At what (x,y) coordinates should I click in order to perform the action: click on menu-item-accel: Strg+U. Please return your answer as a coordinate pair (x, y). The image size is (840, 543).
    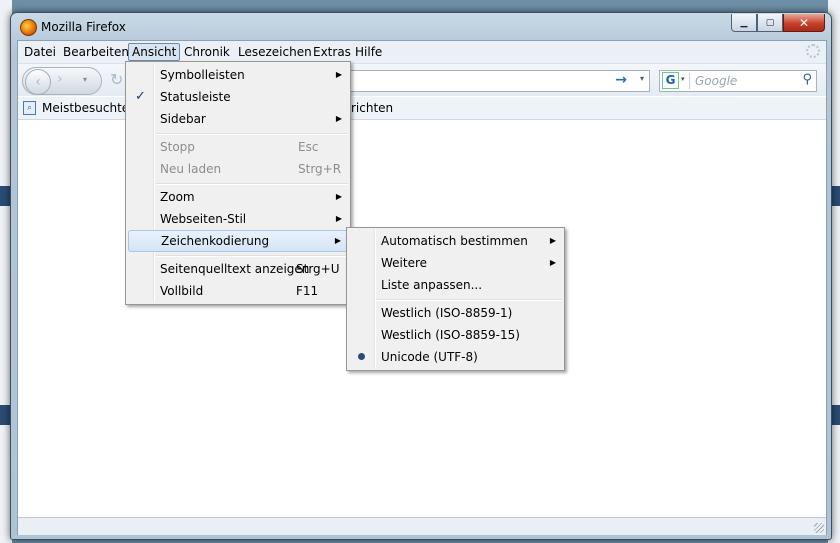
    Looking at the image, I should click on (318, 269).